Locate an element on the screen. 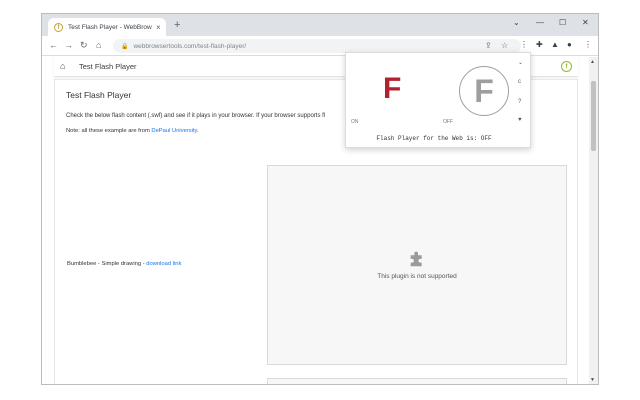 The height and width of the screenshot is (400, 640). site-logo-icon: f is located at coordinates (566, 66).